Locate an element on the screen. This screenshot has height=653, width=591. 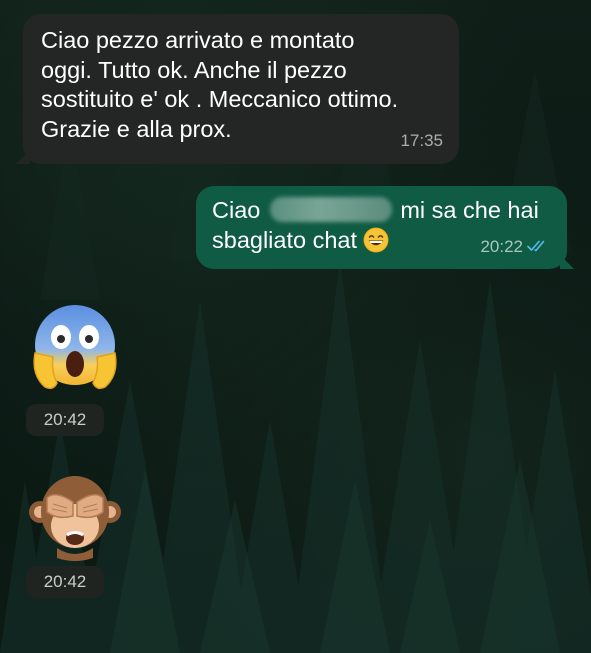
face-screaming-in-fear-emoji-icon is located at coordinates (75, 347).